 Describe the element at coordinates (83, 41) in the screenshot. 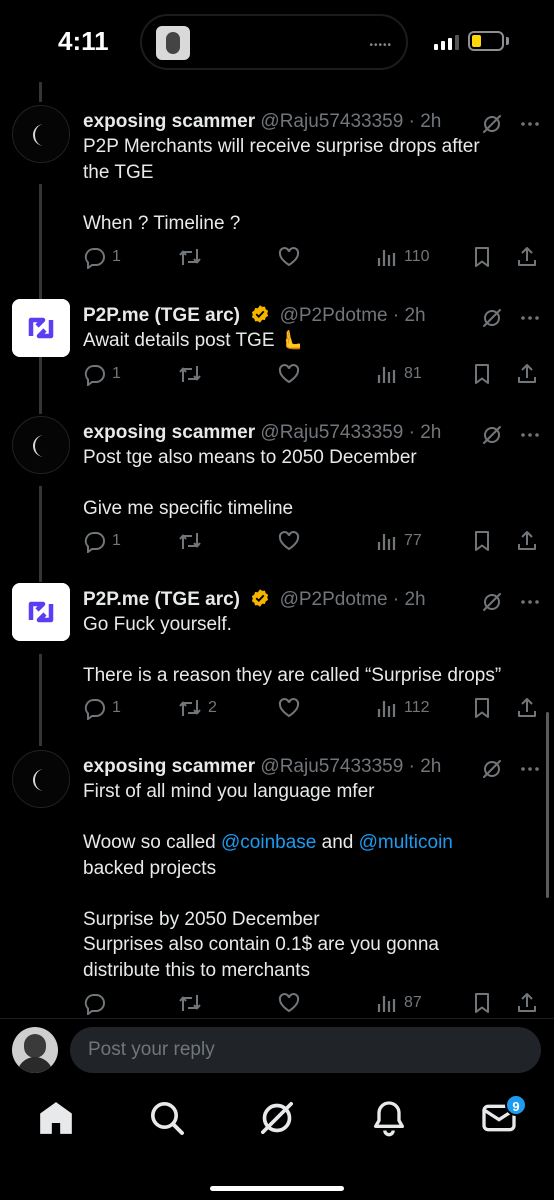

I see `status-time: 4:11` at that location.